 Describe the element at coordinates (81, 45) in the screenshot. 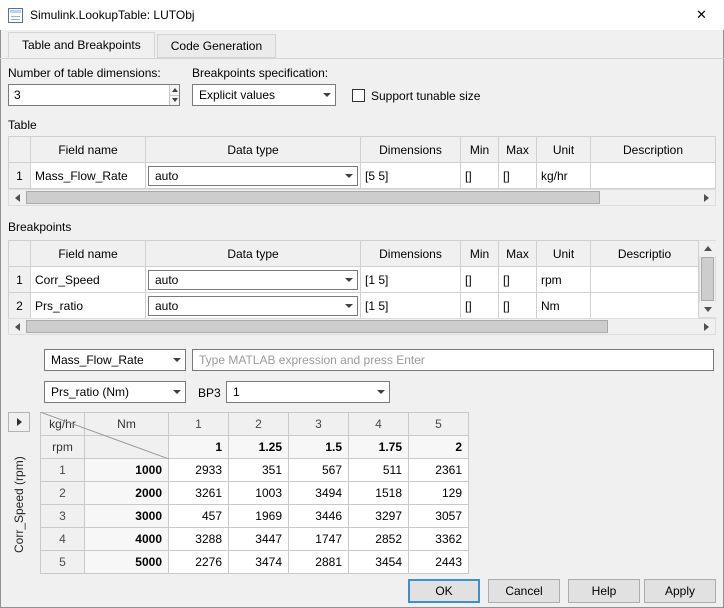

I see `tab-table-and-breakpoints: Table and Breakpoints` at that location.